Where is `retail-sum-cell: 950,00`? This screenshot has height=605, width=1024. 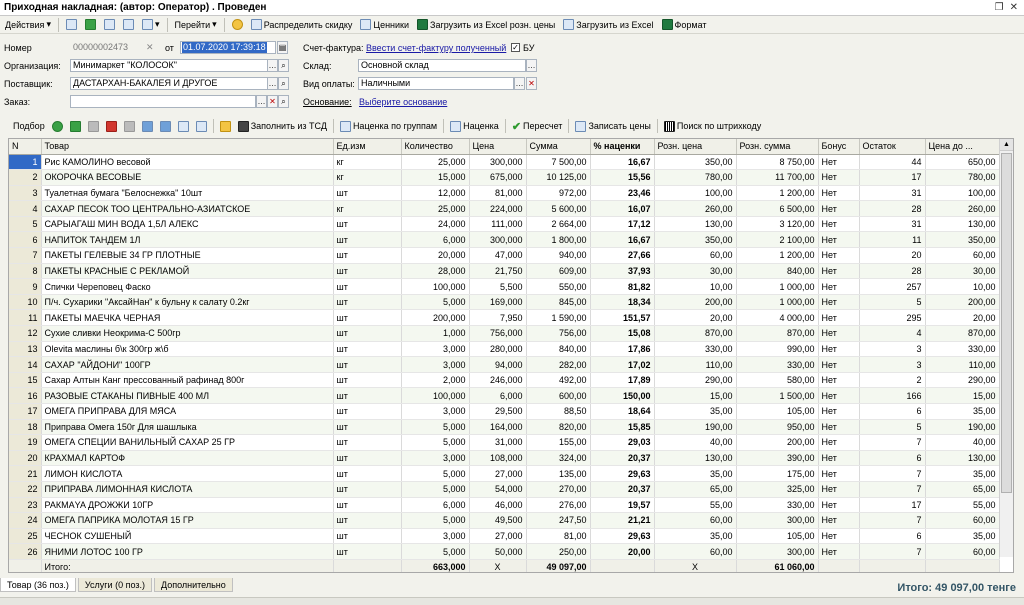
retail-sum-cell: 950,00 is located at coordinates (777, 427).